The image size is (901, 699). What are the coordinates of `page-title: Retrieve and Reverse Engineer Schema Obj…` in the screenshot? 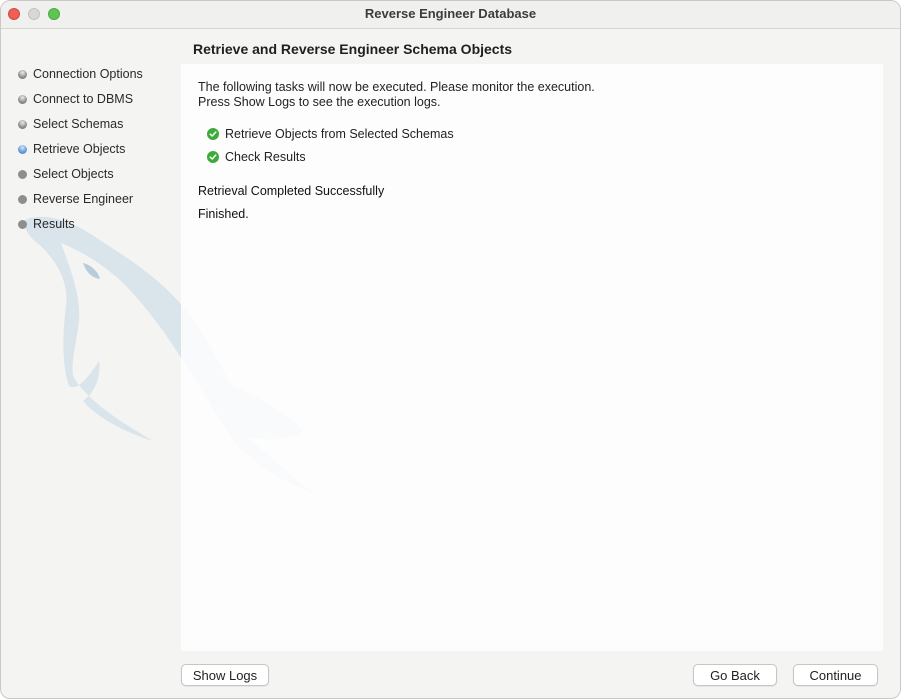 It's located at (353, 49).